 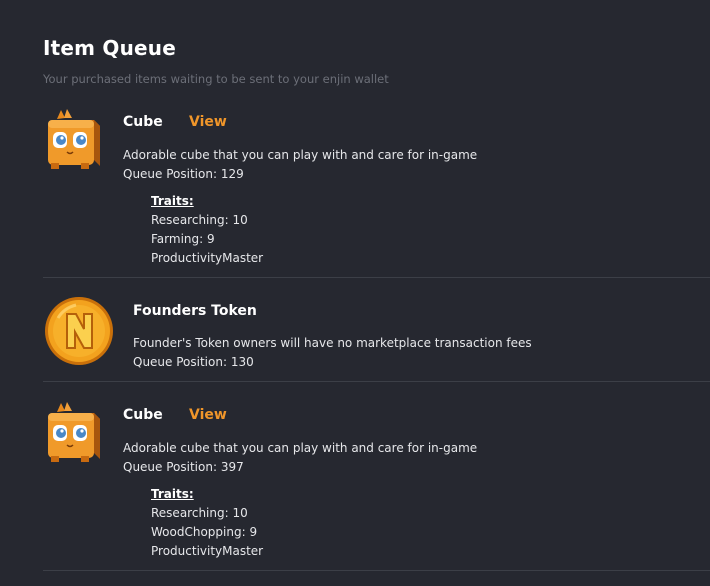 What do you see at coordinates (195, 311) in the screenshot?
I see `item-name: Founders Token` at bounding box center [195, 311].